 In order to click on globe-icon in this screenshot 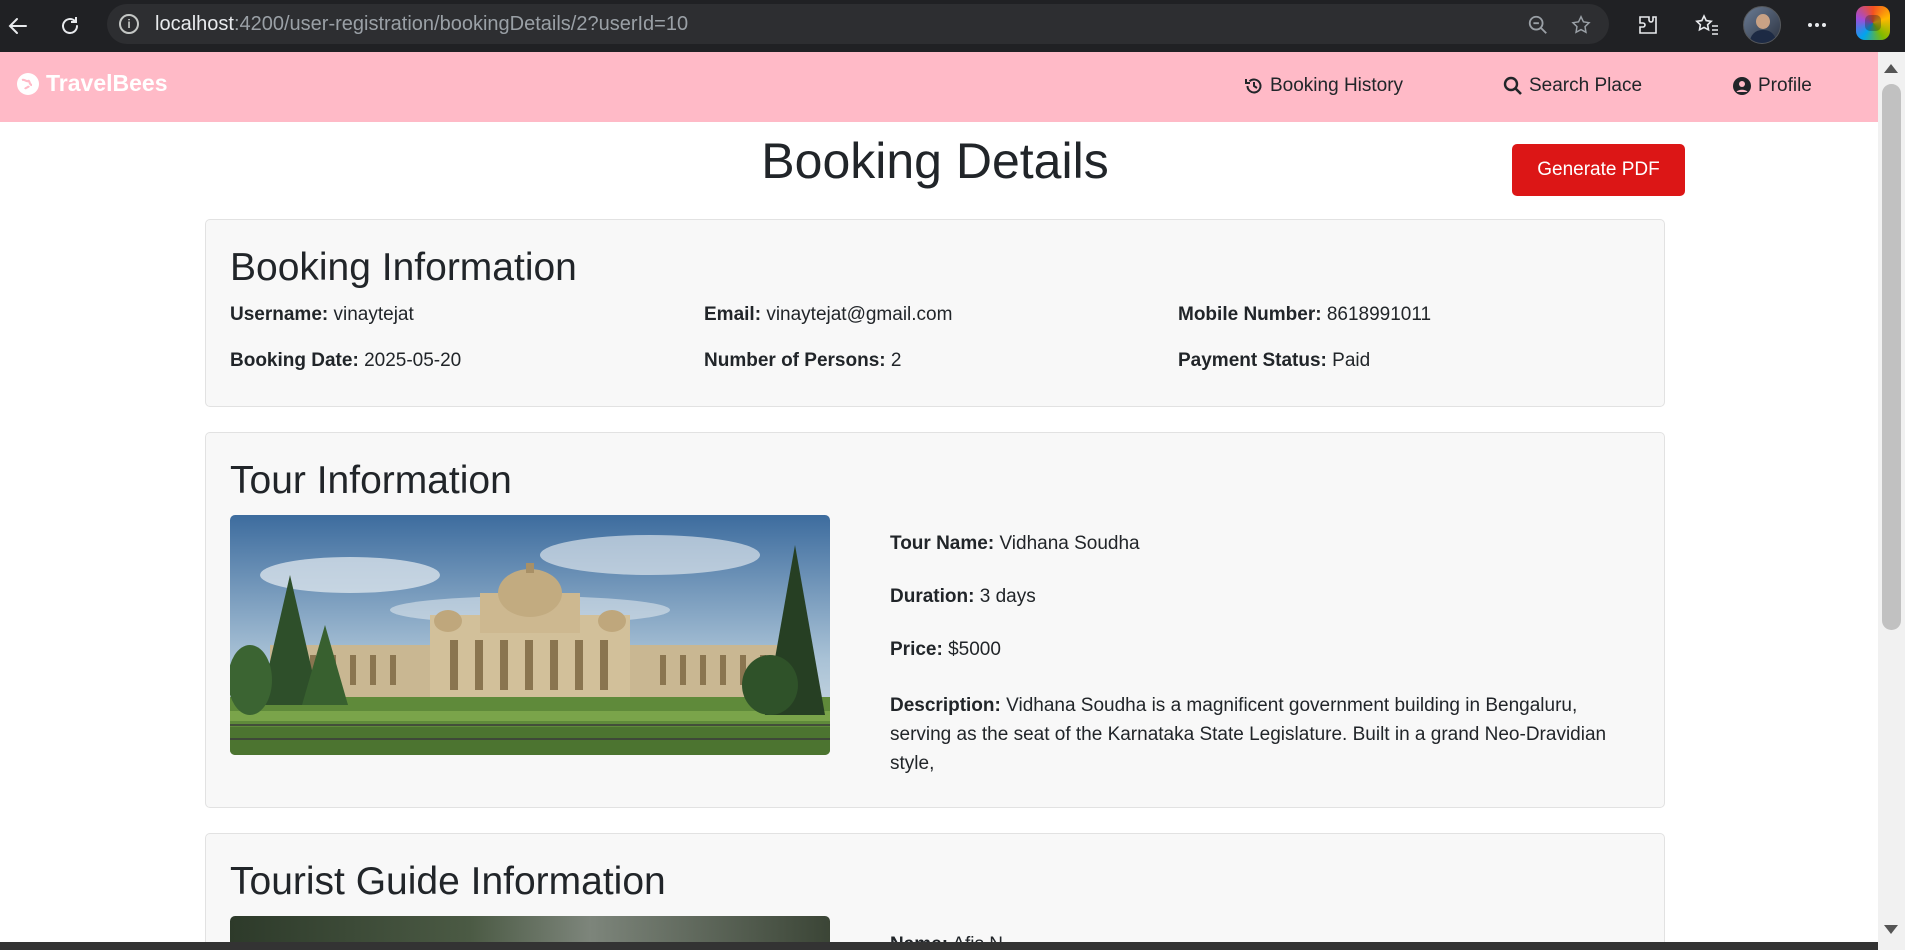, I will do `click(28, 83)`.